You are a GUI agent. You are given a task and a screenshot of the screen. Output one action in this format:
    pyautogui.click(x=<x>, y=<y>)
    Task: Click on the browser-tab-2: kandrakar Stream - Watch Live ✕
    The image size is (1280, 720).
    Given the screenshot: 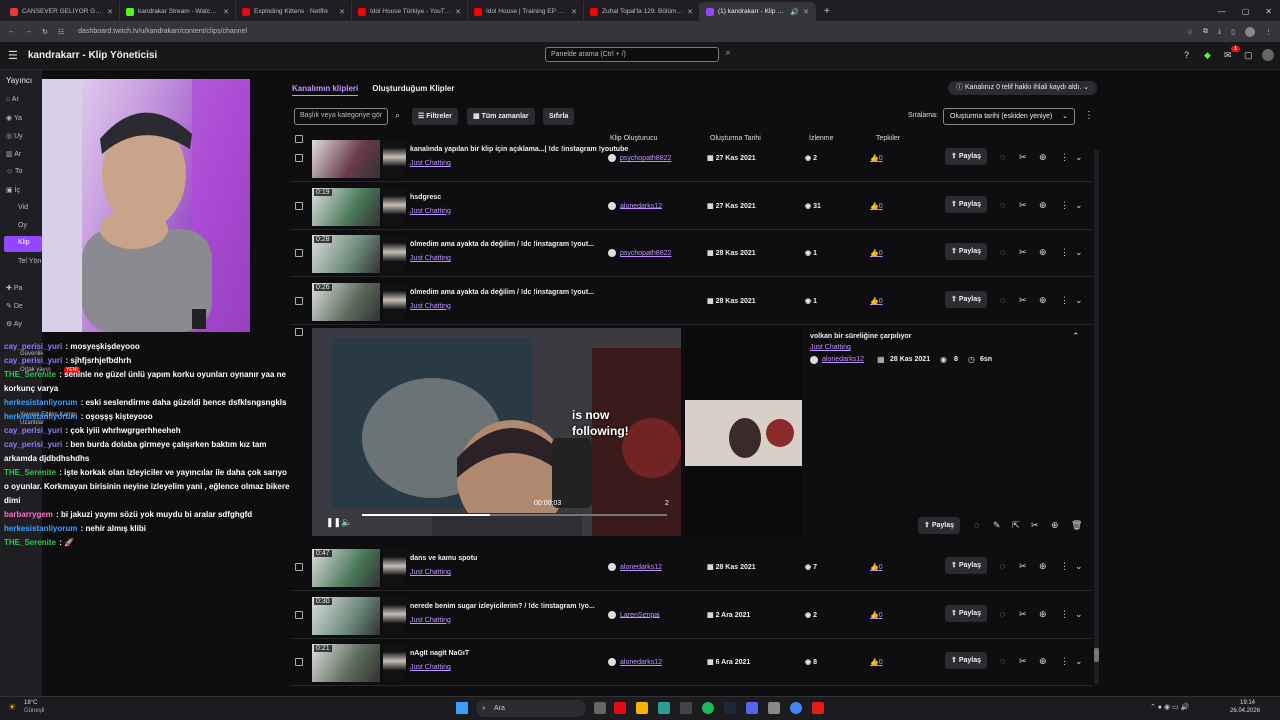 What is the action you would take?
    pyautogui.click(x=178, y=11)
    